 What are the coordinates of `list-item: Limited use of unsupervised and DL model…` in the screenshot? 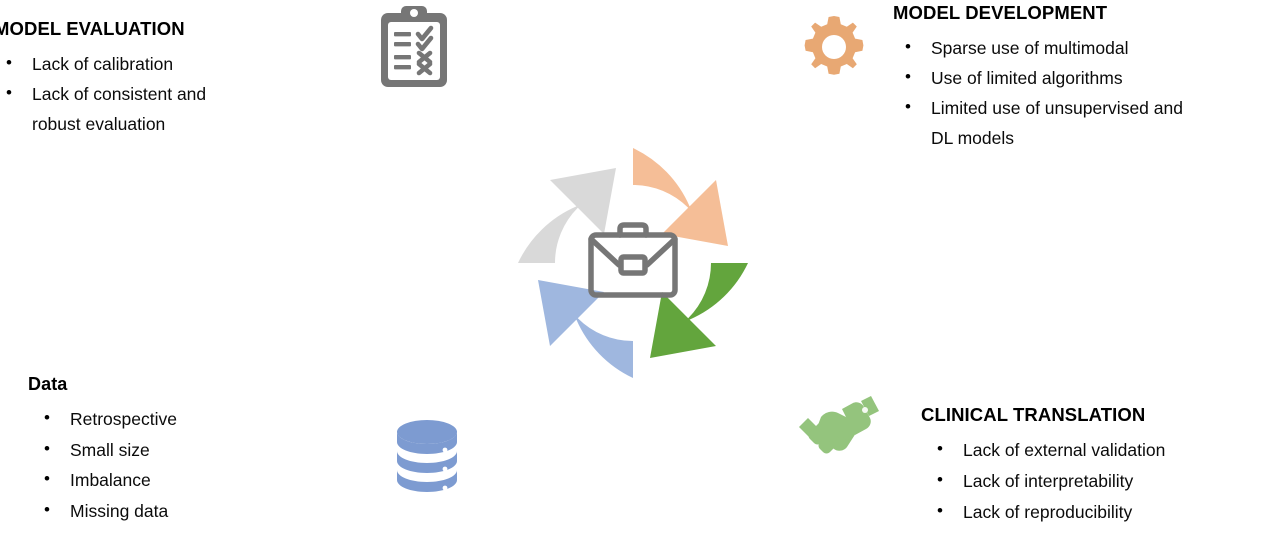 It's located at (1080, 122).